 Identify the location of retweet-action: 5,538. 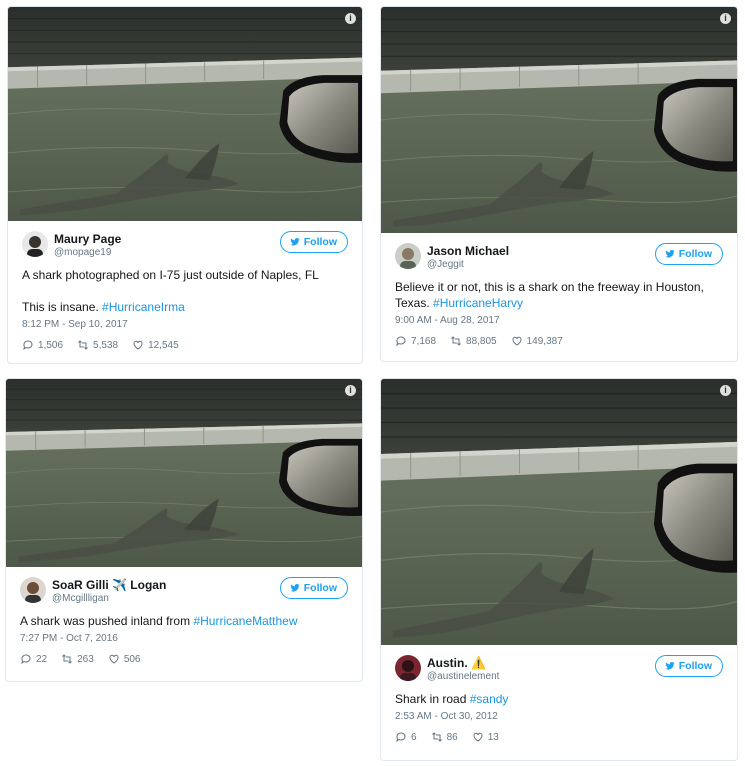
(97, 345).